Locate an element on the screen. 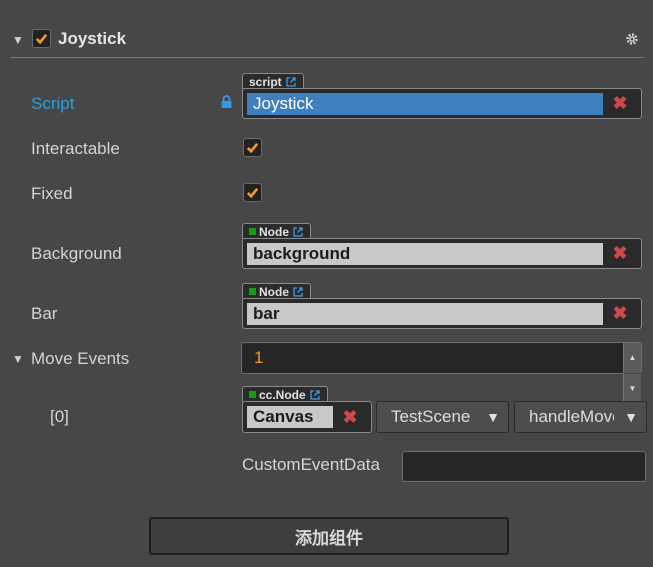 This screenshot has width=653, height=567. background-label: Background is located at coordinates (76, 253).